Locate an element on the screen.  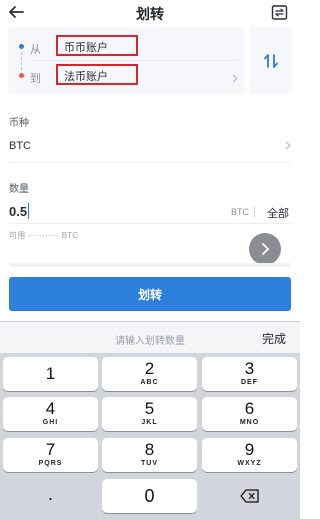
key-digit: 8 is located at coordinates (149, 449).